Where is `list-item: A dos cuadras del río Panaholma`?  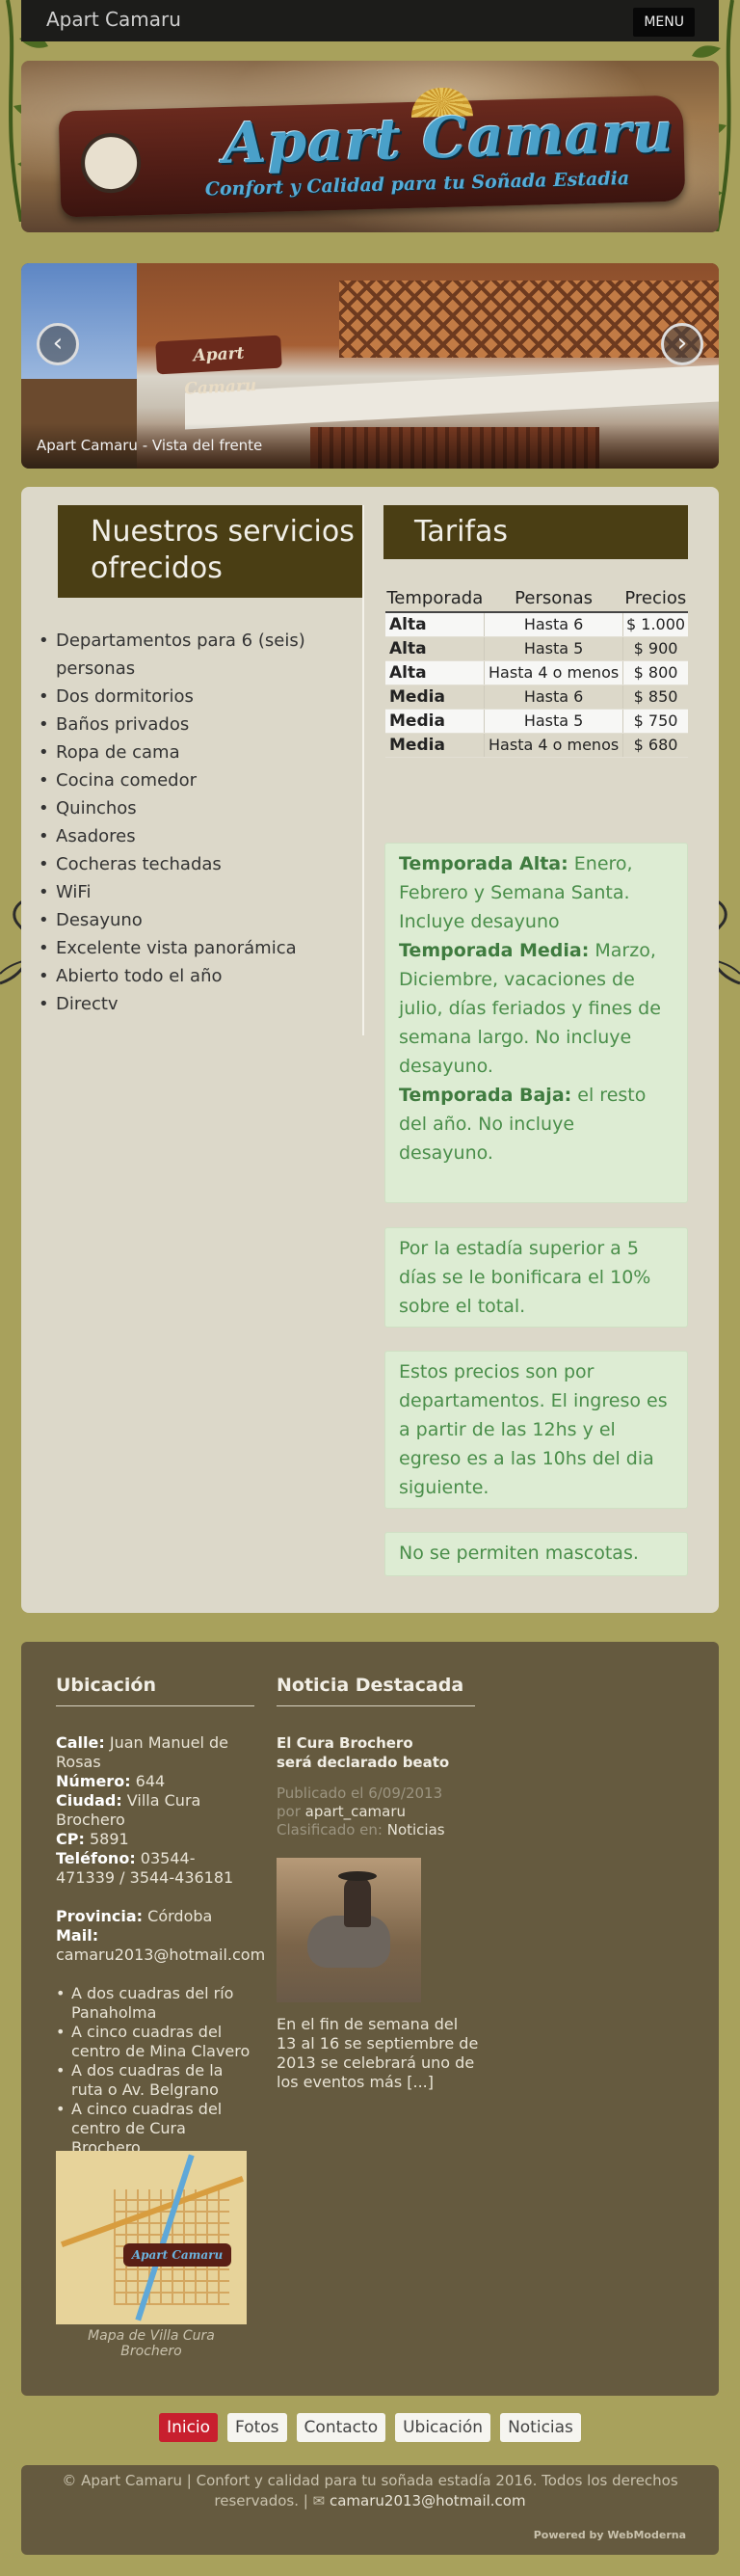
list-item: A dos cuadras del río Panaholma is located at coordinates (157, 2003).